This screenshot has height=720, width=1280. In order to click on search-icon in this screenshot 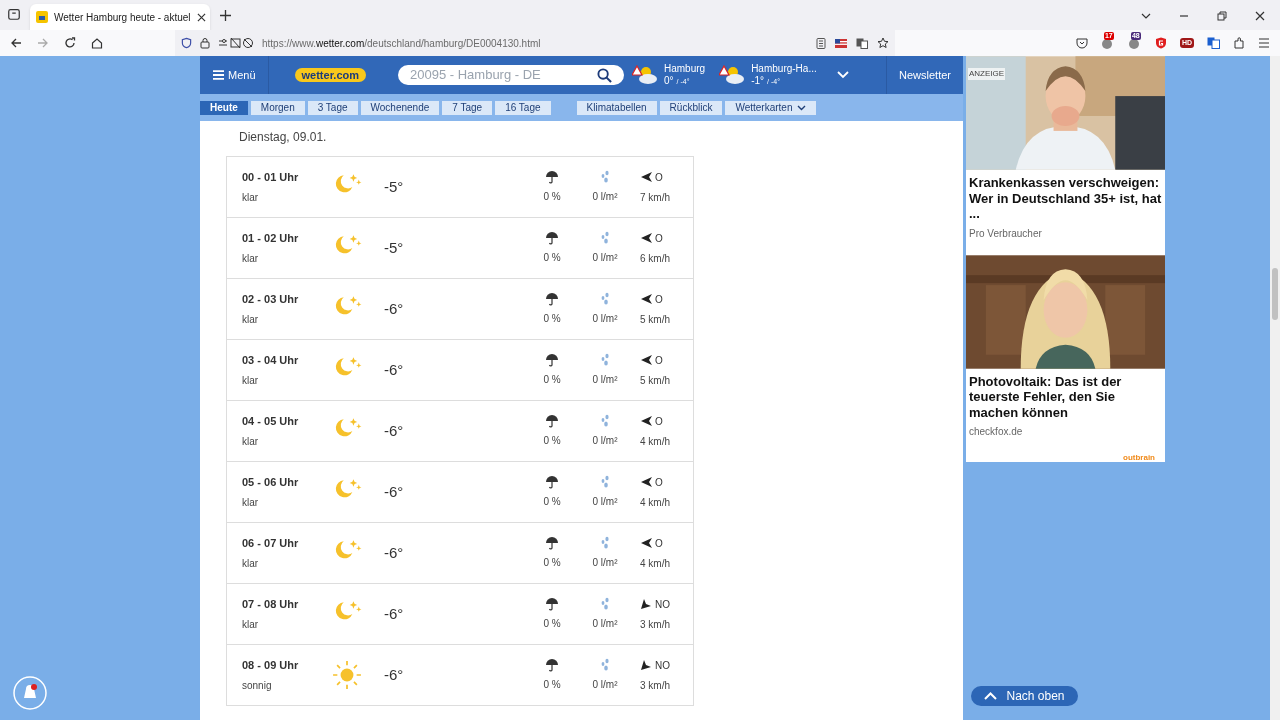, I will do `click(604, 75)`.